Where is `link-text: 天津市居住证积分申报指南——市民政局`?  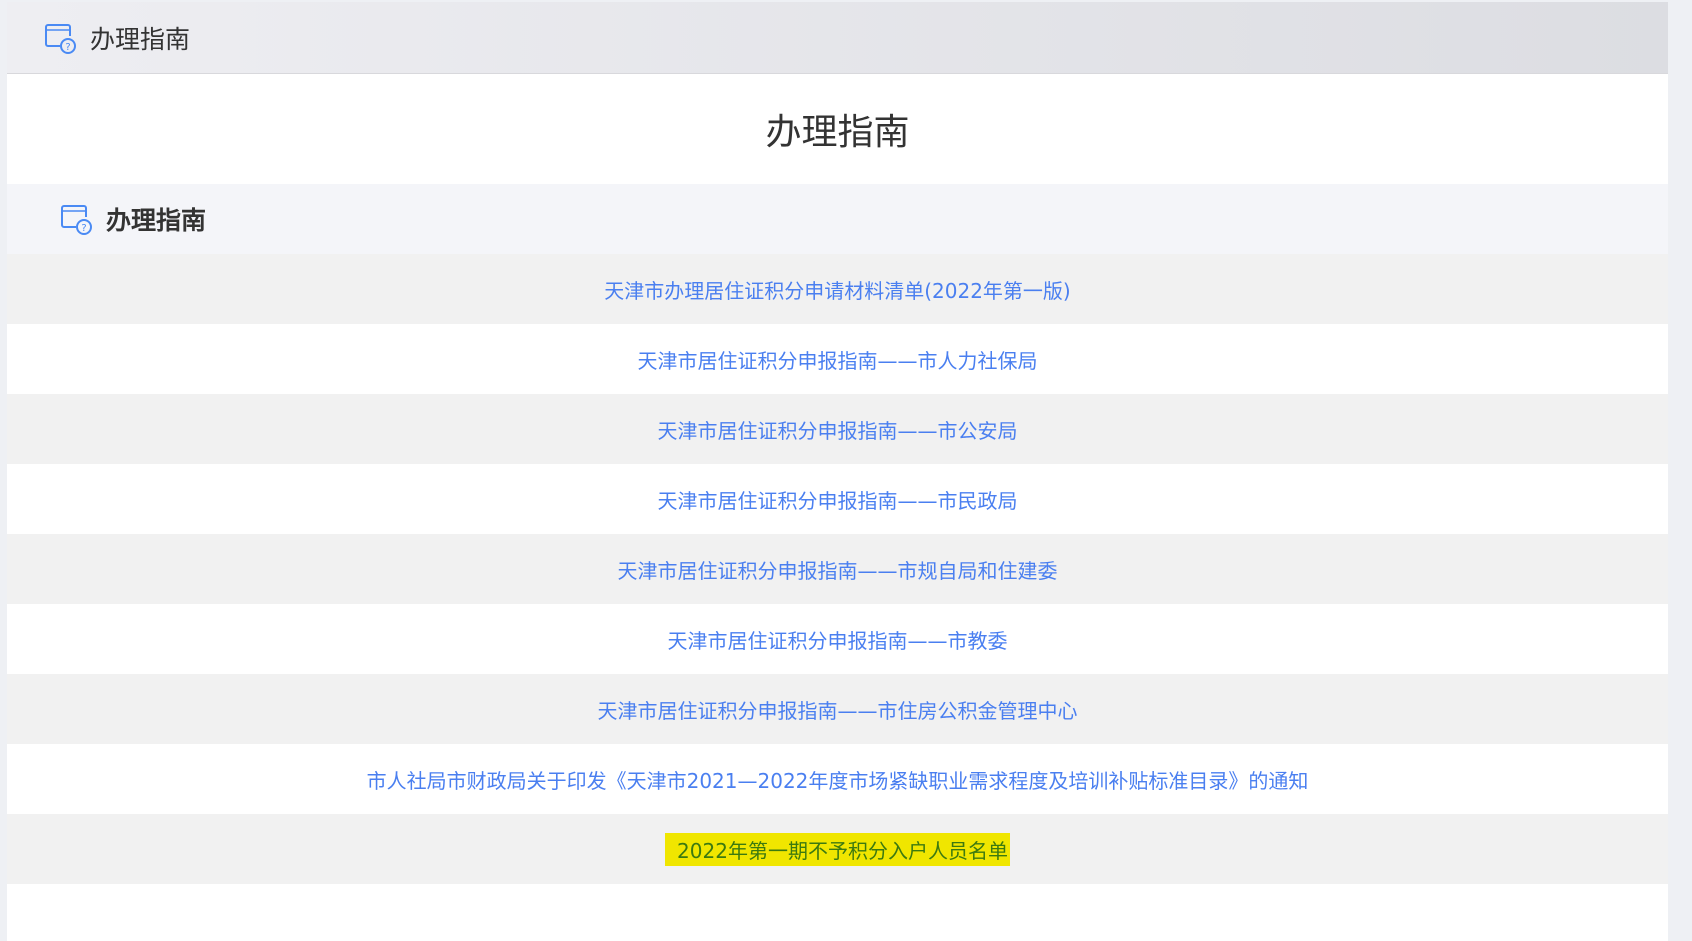 link-text: 天津市居住证积分申报指南——市民政局 is located at coordinates (838, 499).